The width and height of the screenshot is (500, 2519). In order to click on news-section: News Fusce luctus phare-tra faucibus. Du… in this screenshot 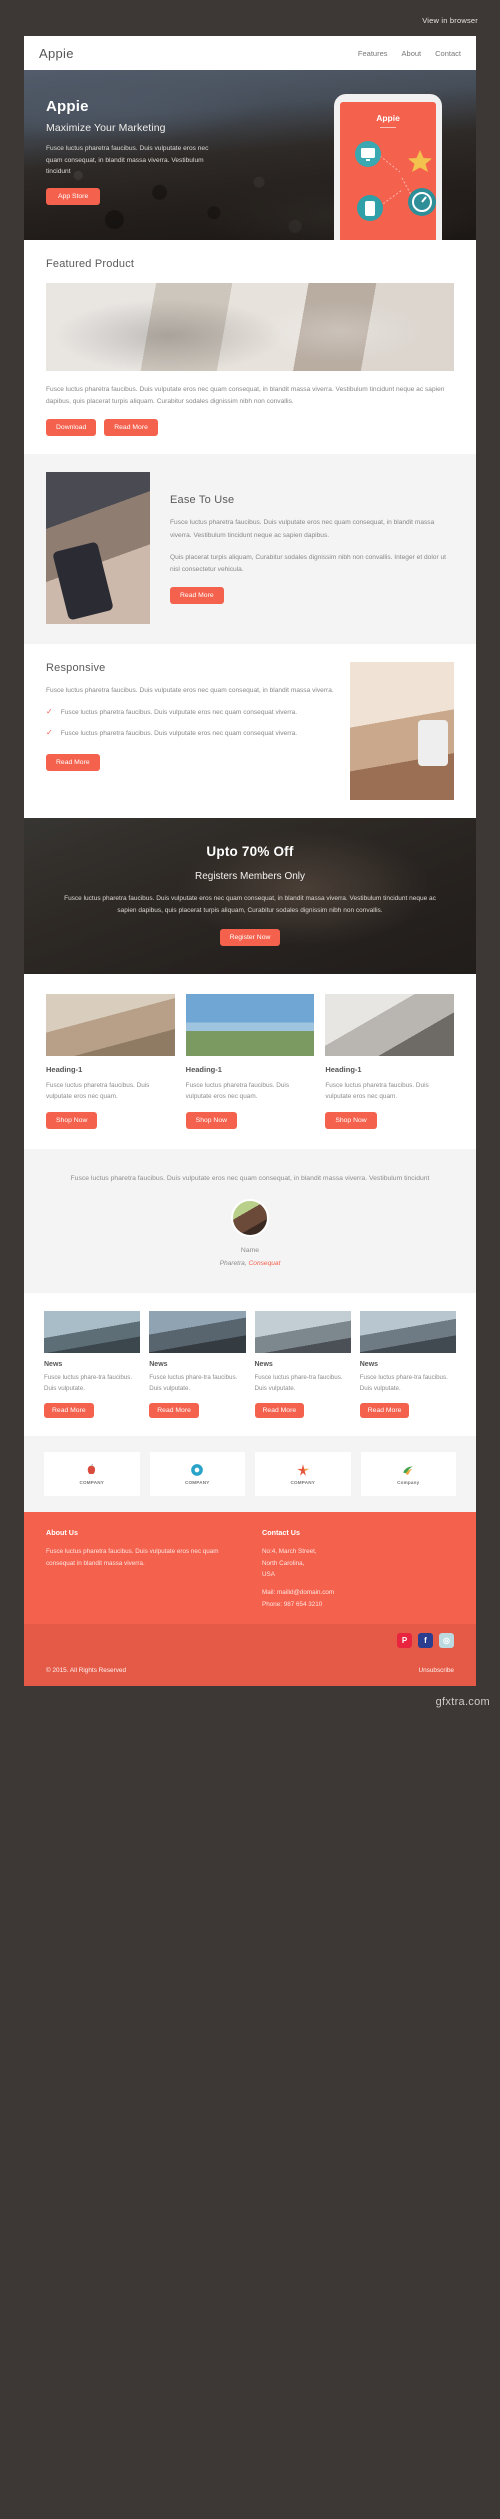, I will do `click(250, 1365)`.